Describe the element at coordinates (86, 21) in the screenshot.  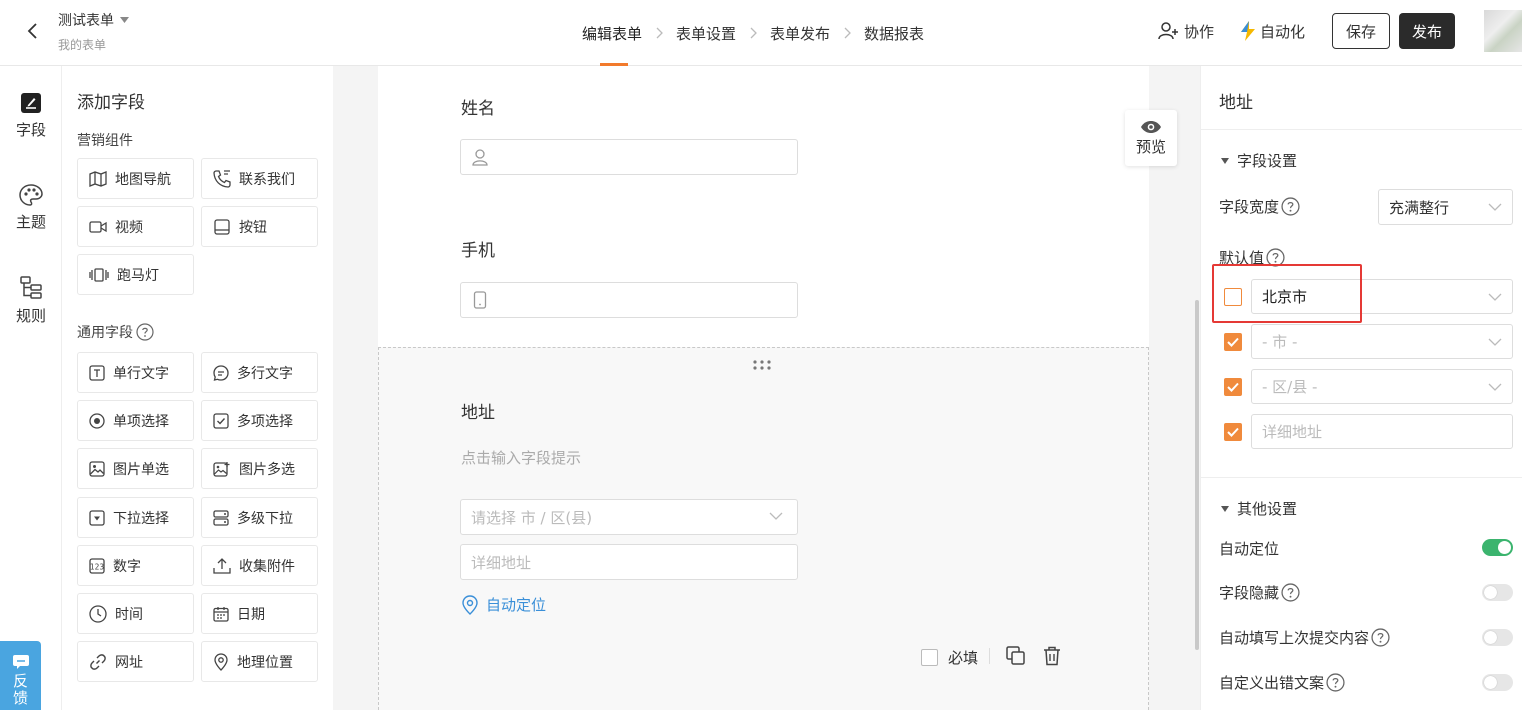
I see `form-title-text: 测试表单` at that location.